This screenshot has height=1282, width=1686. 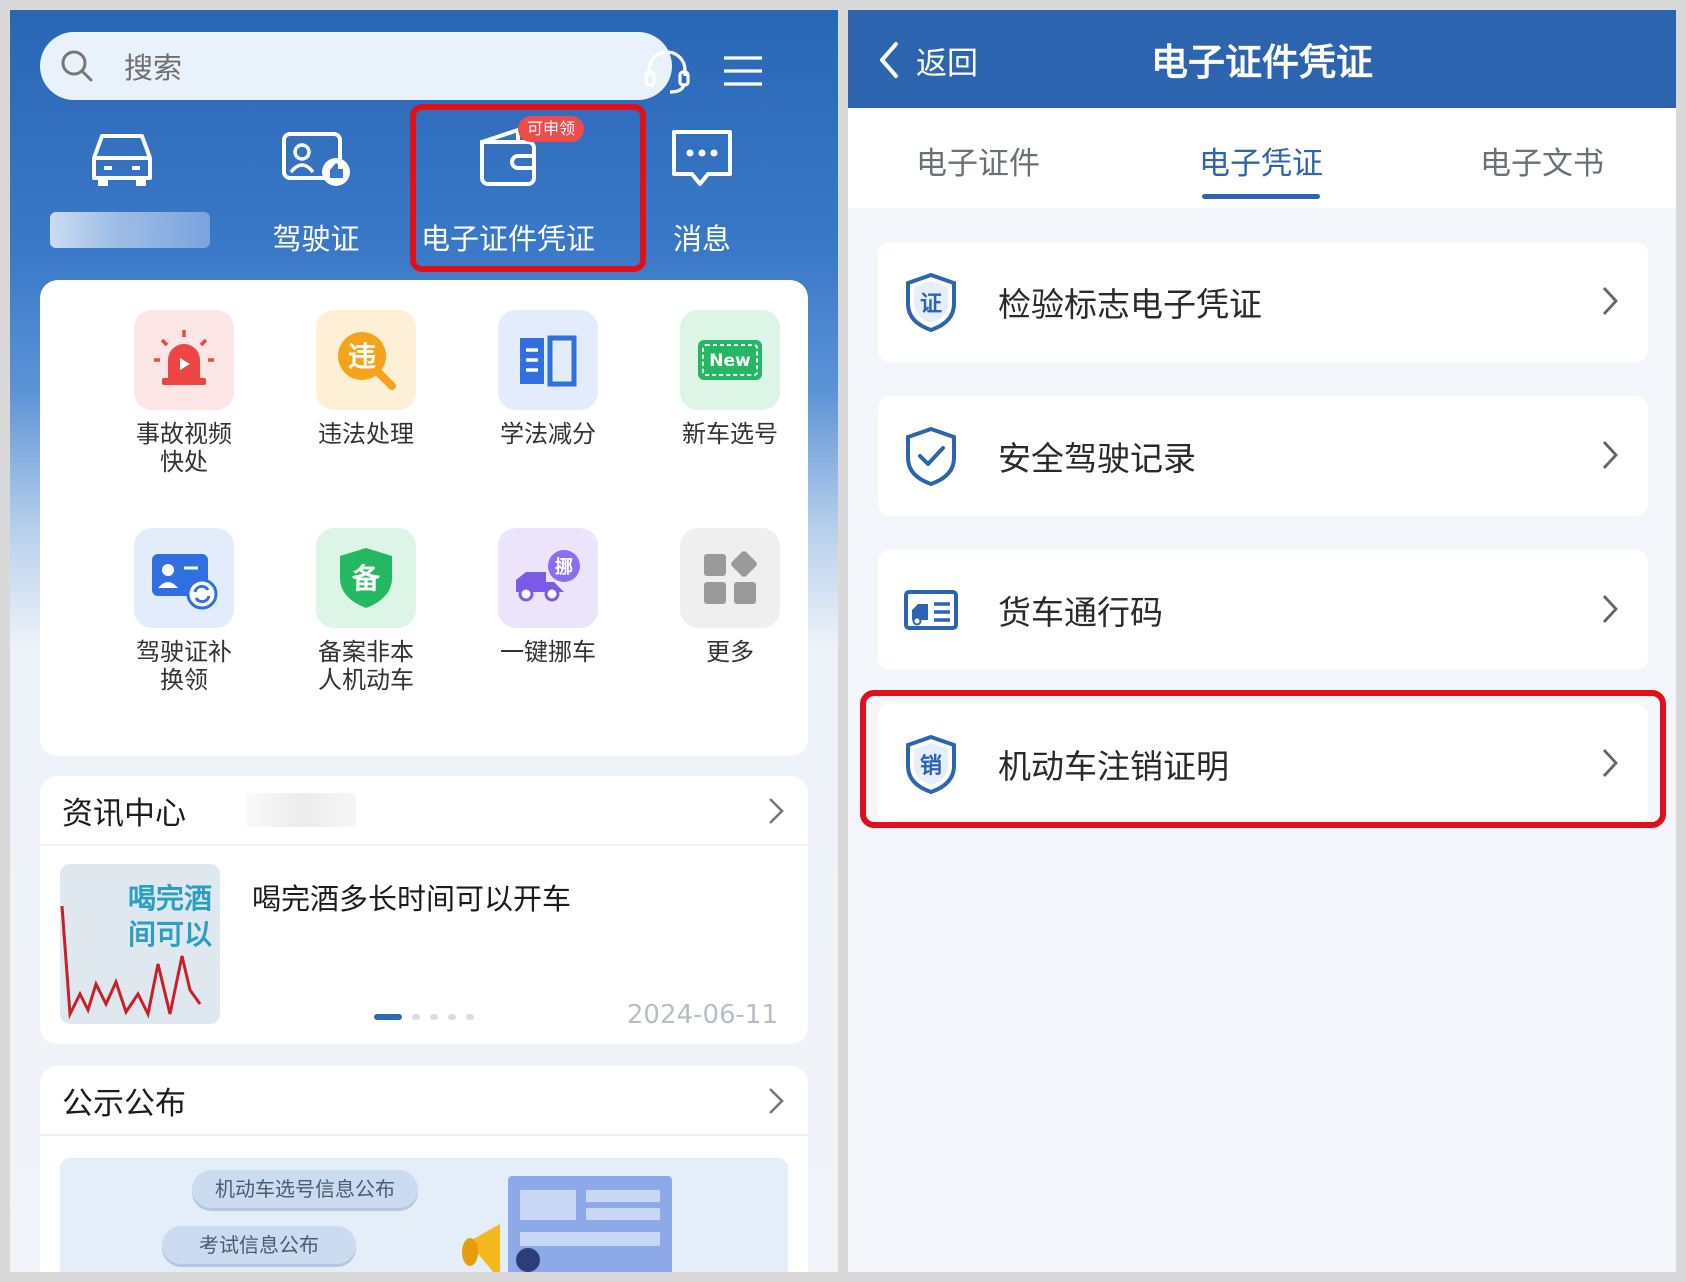 I want to click on svc-license-renew: 驾驶证补 换领, so click(x=184, y=611).